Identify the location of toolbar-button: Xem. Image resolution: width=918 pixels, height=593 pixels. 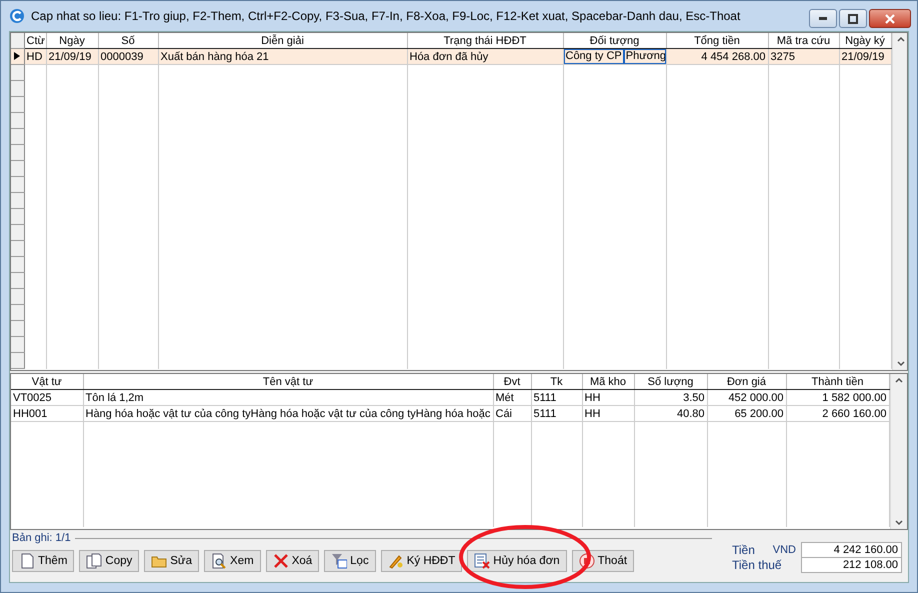
(232, 561).